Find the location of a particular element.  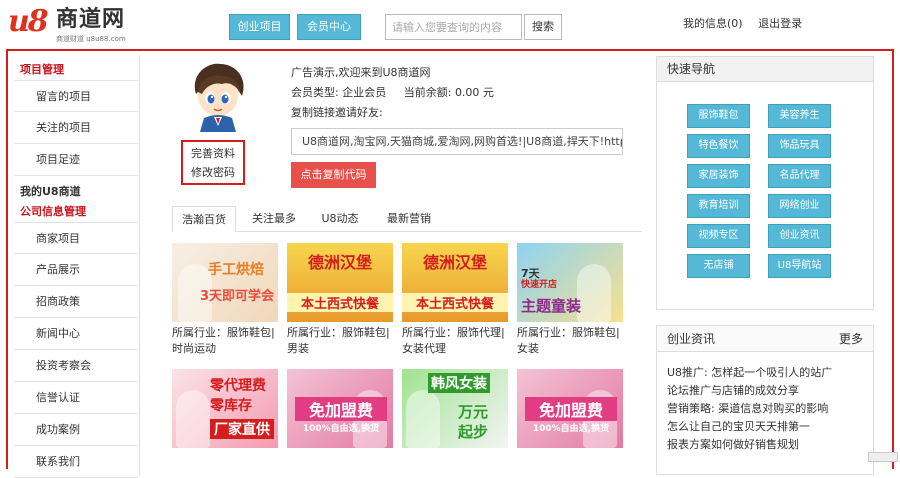

nav-member-center: 会员中心 is located at coordinates (329, 27).